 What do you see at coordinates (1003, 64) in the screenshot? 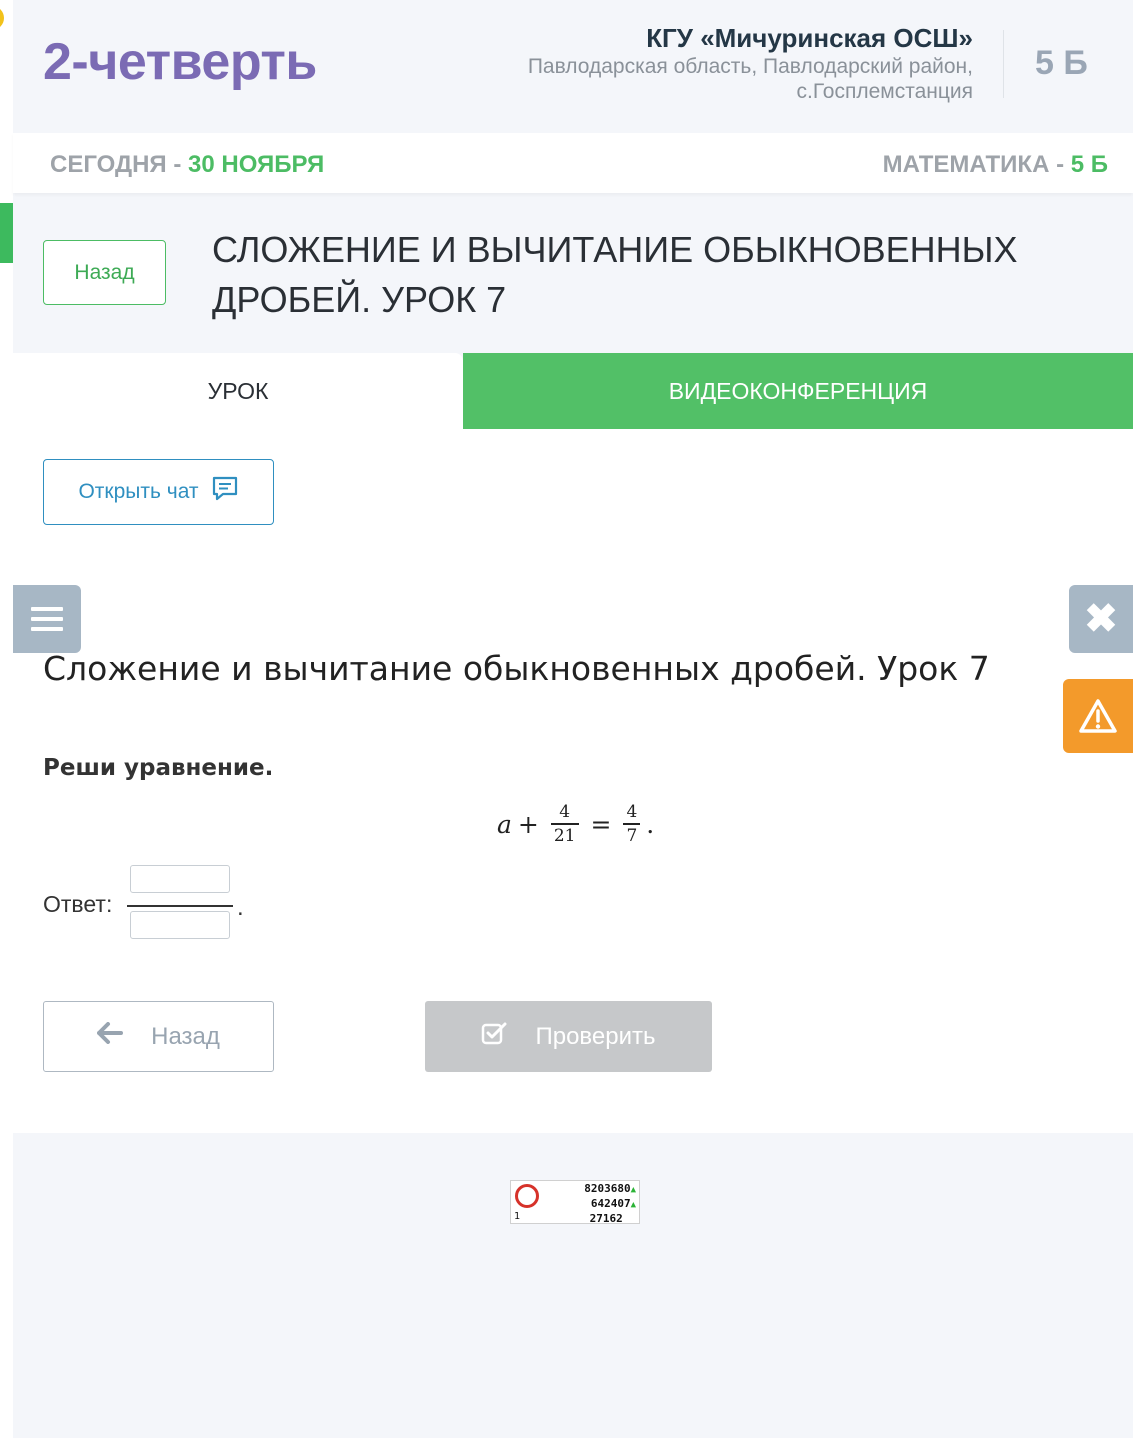
I see `header-divider` at bounding box center [1003, 64].